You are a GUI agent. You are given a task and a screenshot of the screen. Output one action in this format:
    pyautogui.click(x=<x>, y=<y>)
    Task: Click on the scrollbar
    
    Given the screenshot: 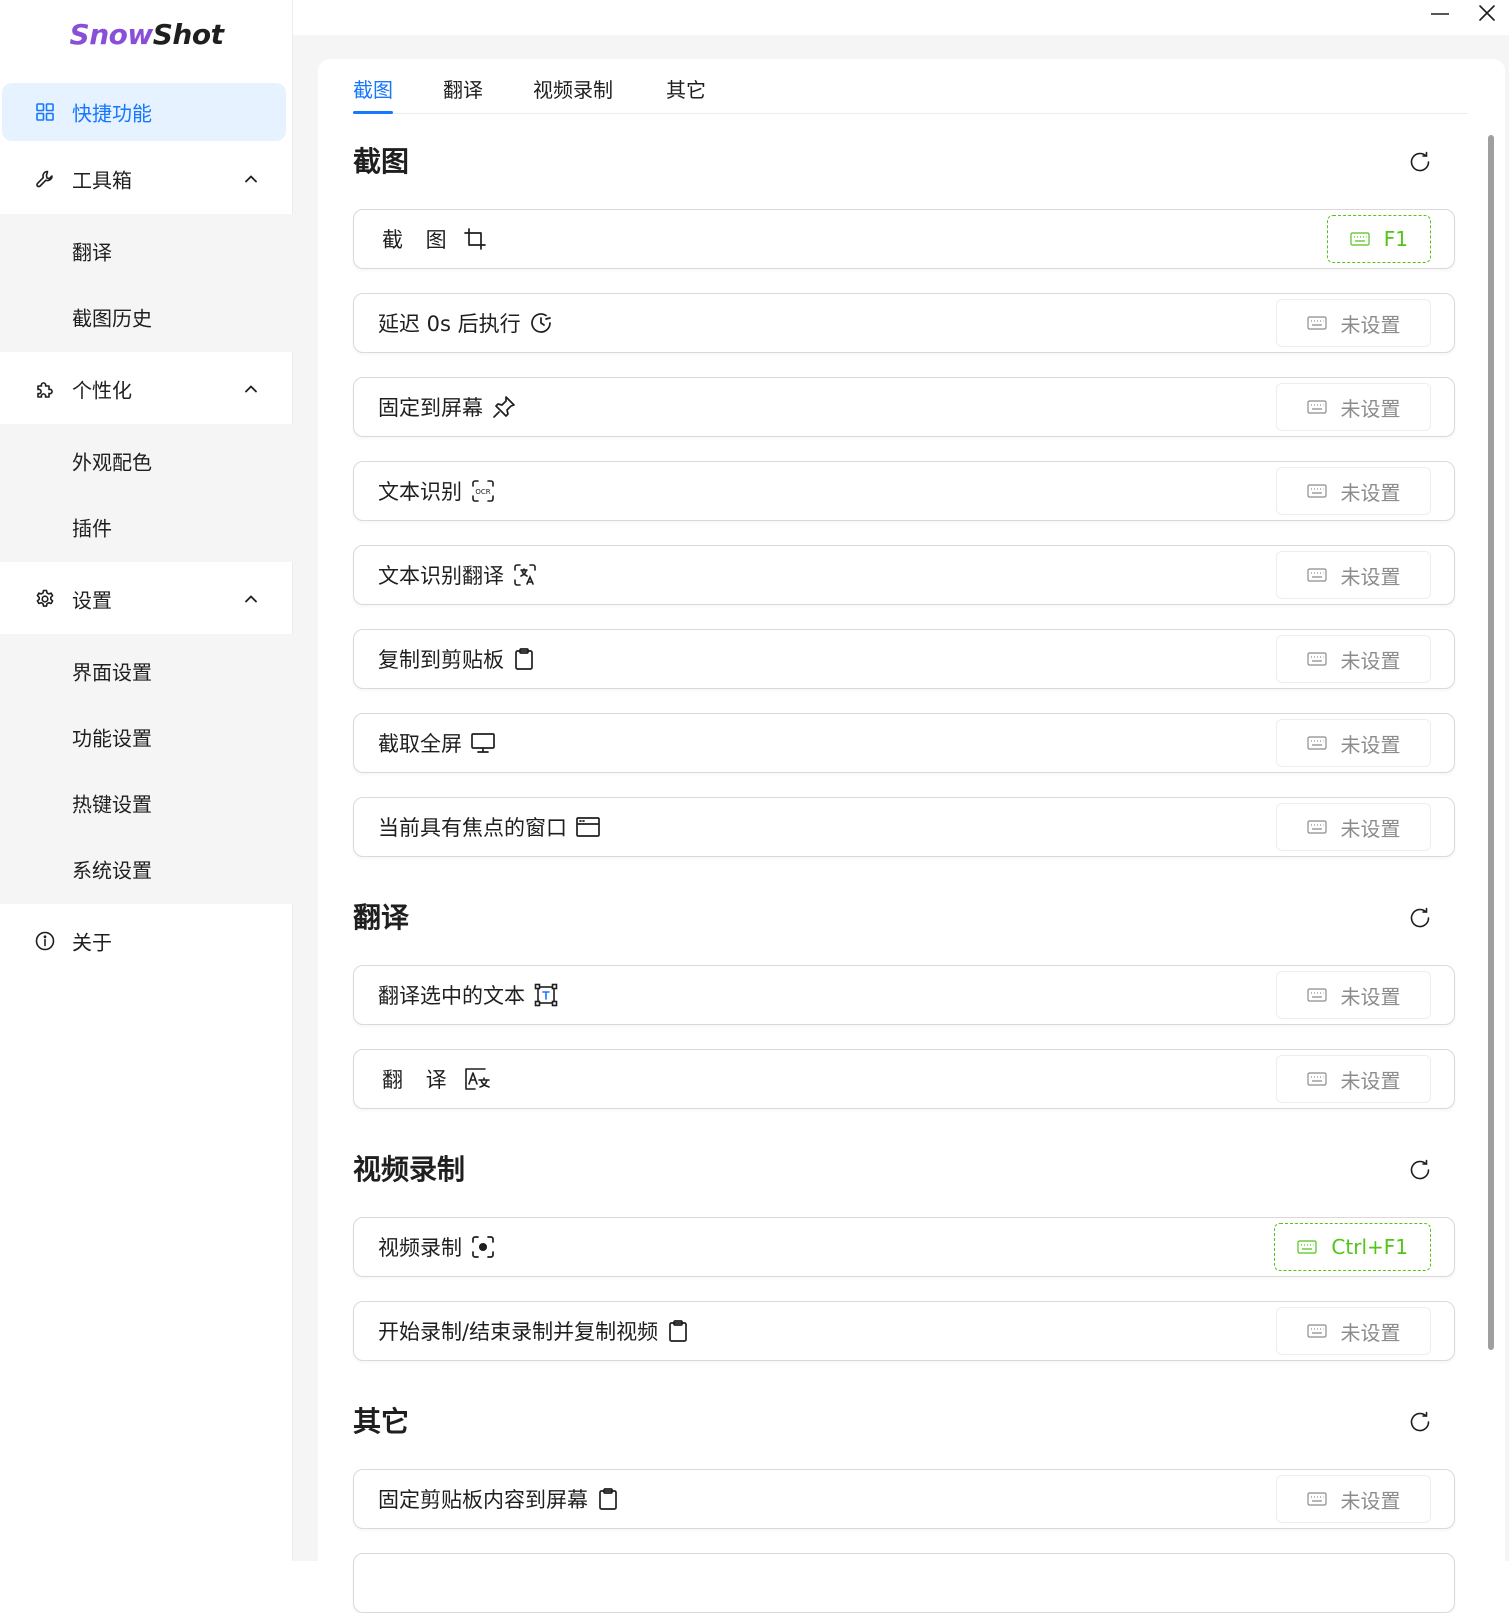 What is the action you would take?
    pyautogui.click(x=1491, y=742)
    